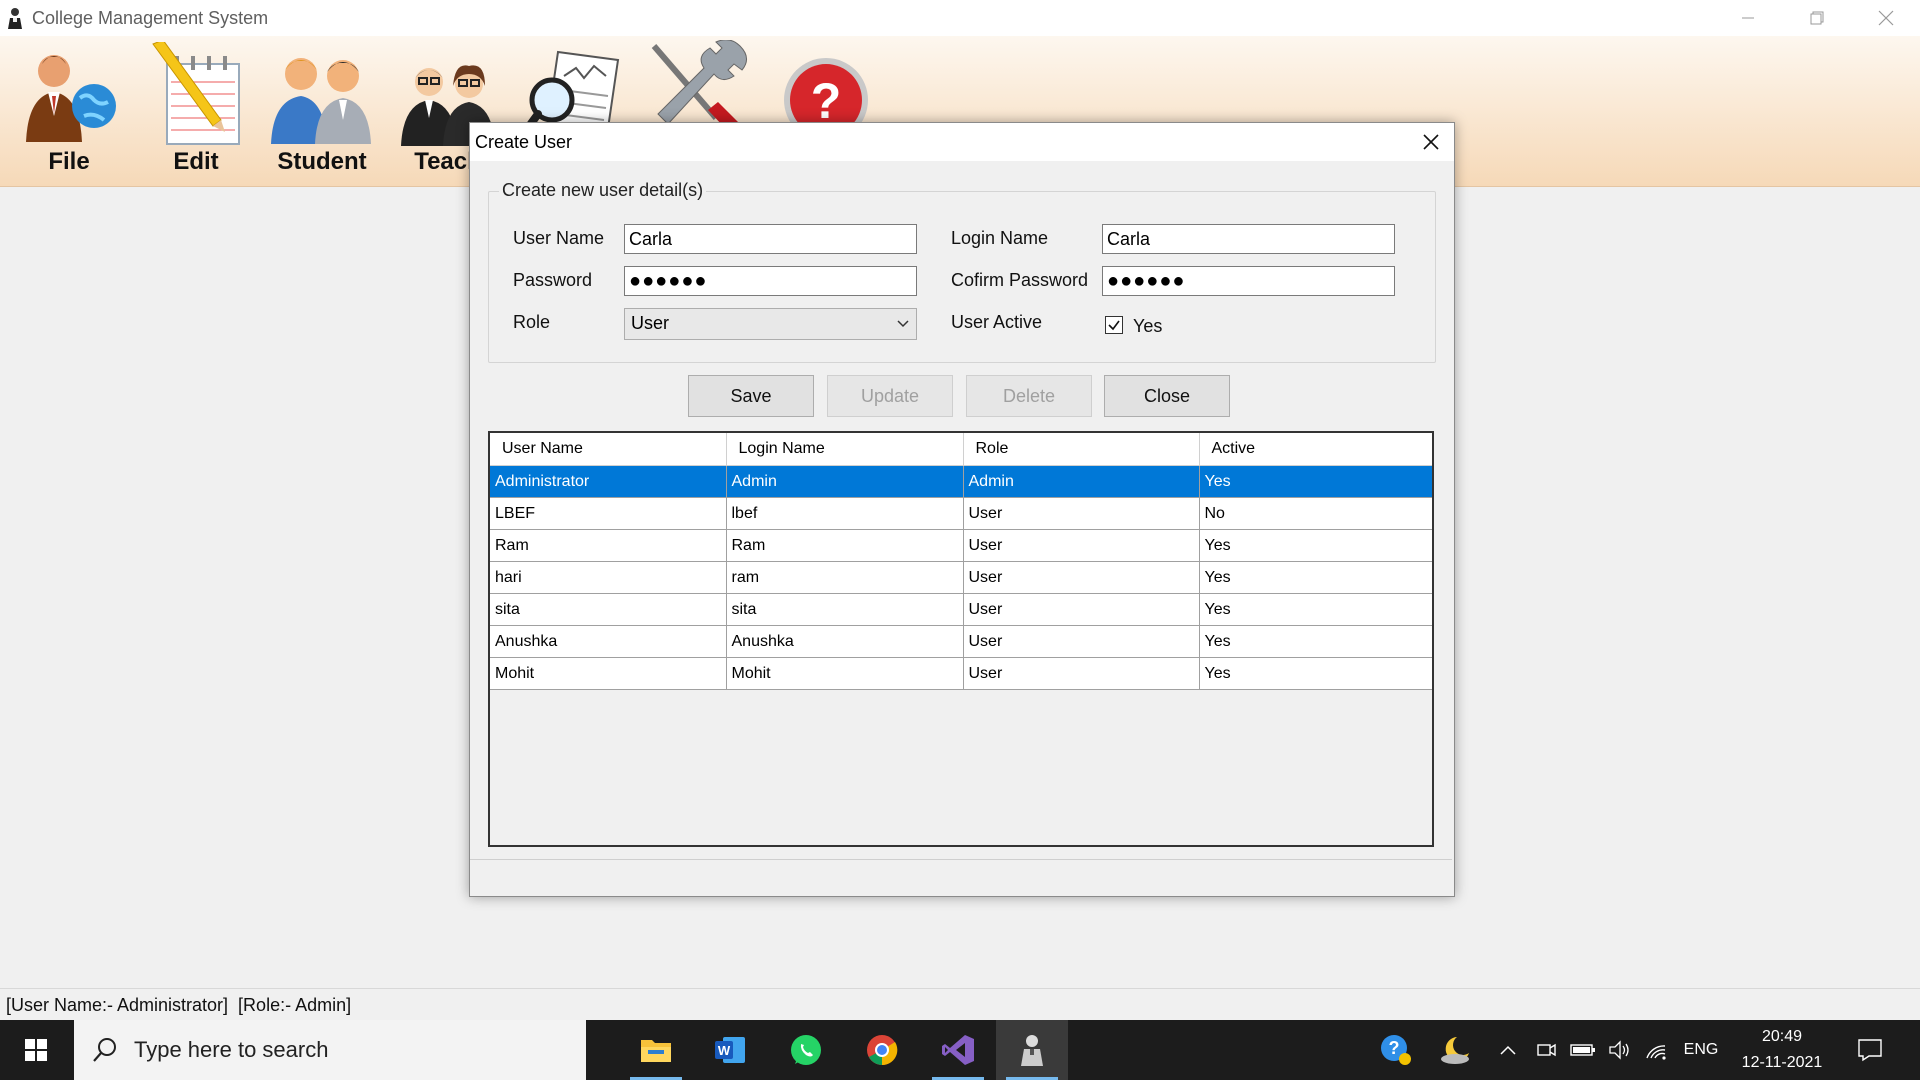 This screenshot has width=1920, height=1080. Describe the element at coordinates (608, 513) in the screenshot. I see `cell-user-name: LBEF` at that location.